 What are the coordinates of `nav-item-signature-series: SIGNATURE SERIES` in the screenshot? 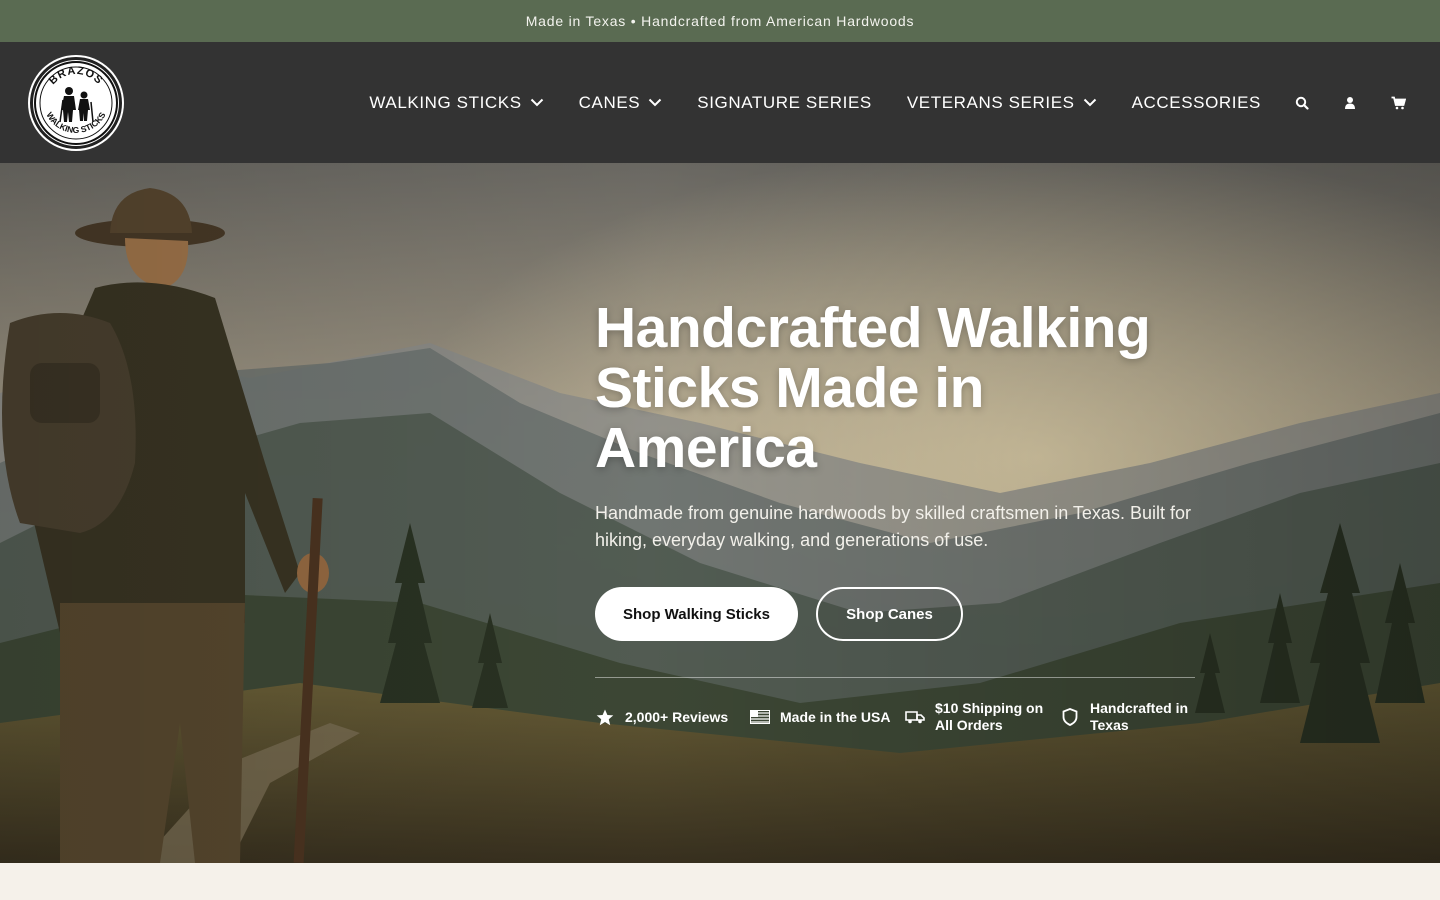 It's located at (784, 103).